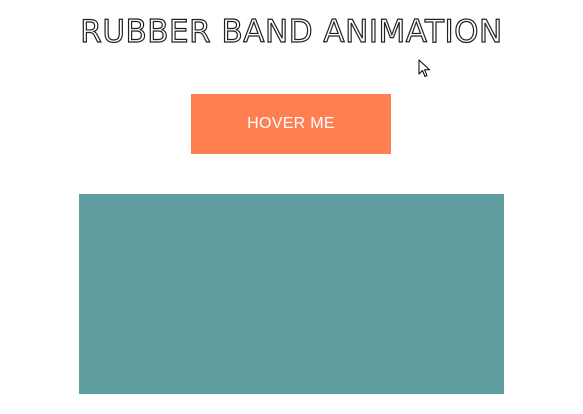 The height and width of the screenshot is (414, 583). Describe the element at coordinates (291, 31) in the screenshot. I see `page-title: RUBBER BAND ANIMATION` at that location.